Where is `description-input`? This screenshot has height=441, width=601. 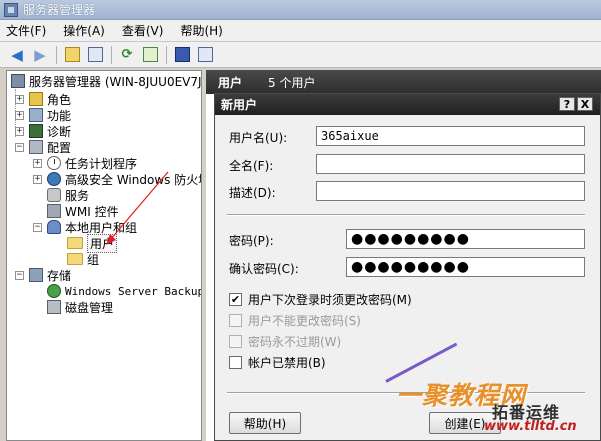
description-input is located at coordinates (450, 191).